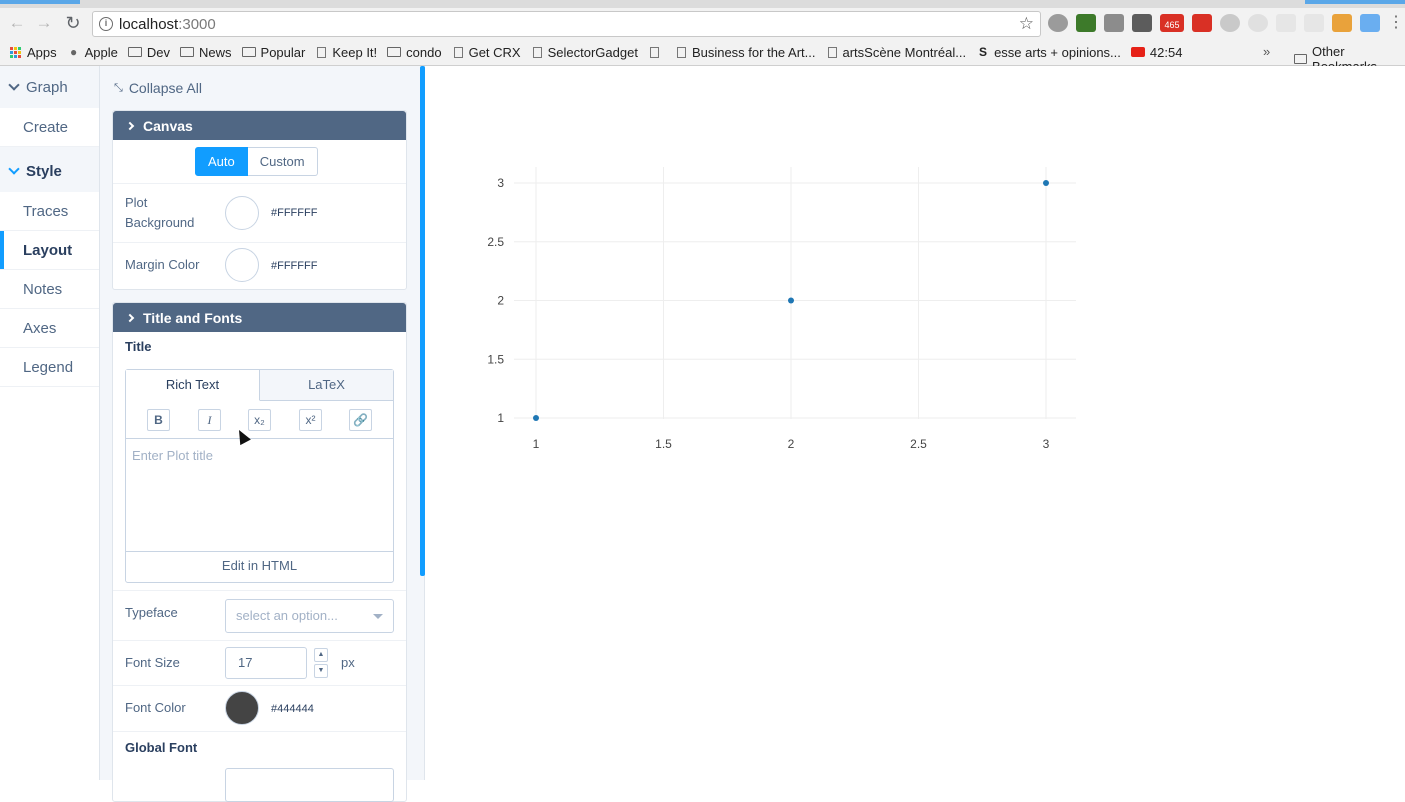  Describe the element at coordinates (1342, 23) in the screenshot. I see `hammer-extension-icon` at that location.